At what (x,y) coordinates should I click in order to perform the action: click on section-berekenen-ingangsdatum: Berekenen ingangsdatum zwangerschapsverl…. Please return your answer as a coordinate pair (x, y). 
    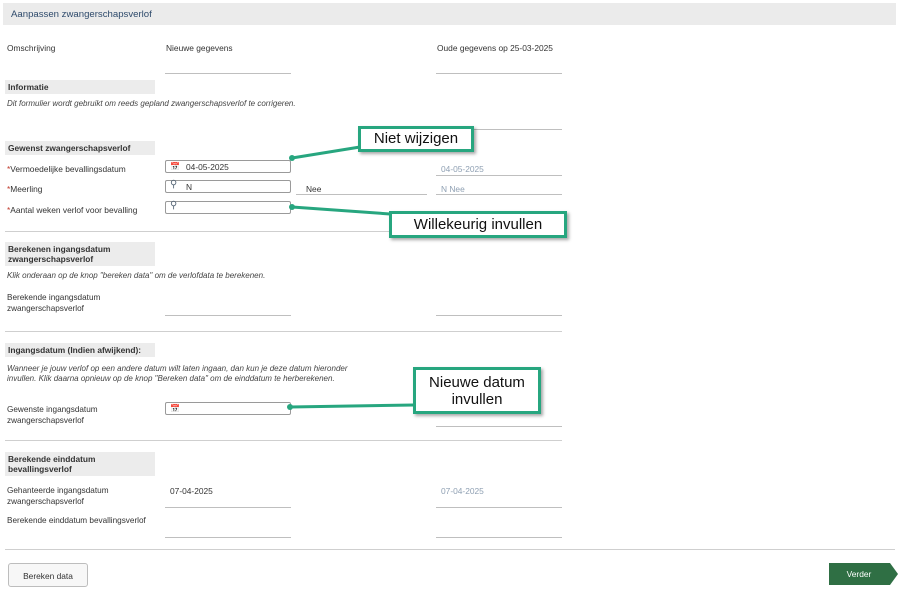
    Looking at the image, I should click on (80, 254).